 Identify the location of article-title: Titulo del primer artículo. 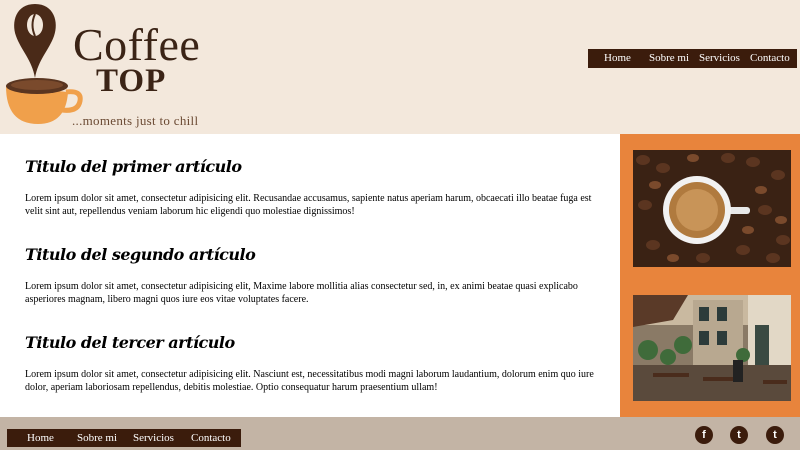
(133, 166).